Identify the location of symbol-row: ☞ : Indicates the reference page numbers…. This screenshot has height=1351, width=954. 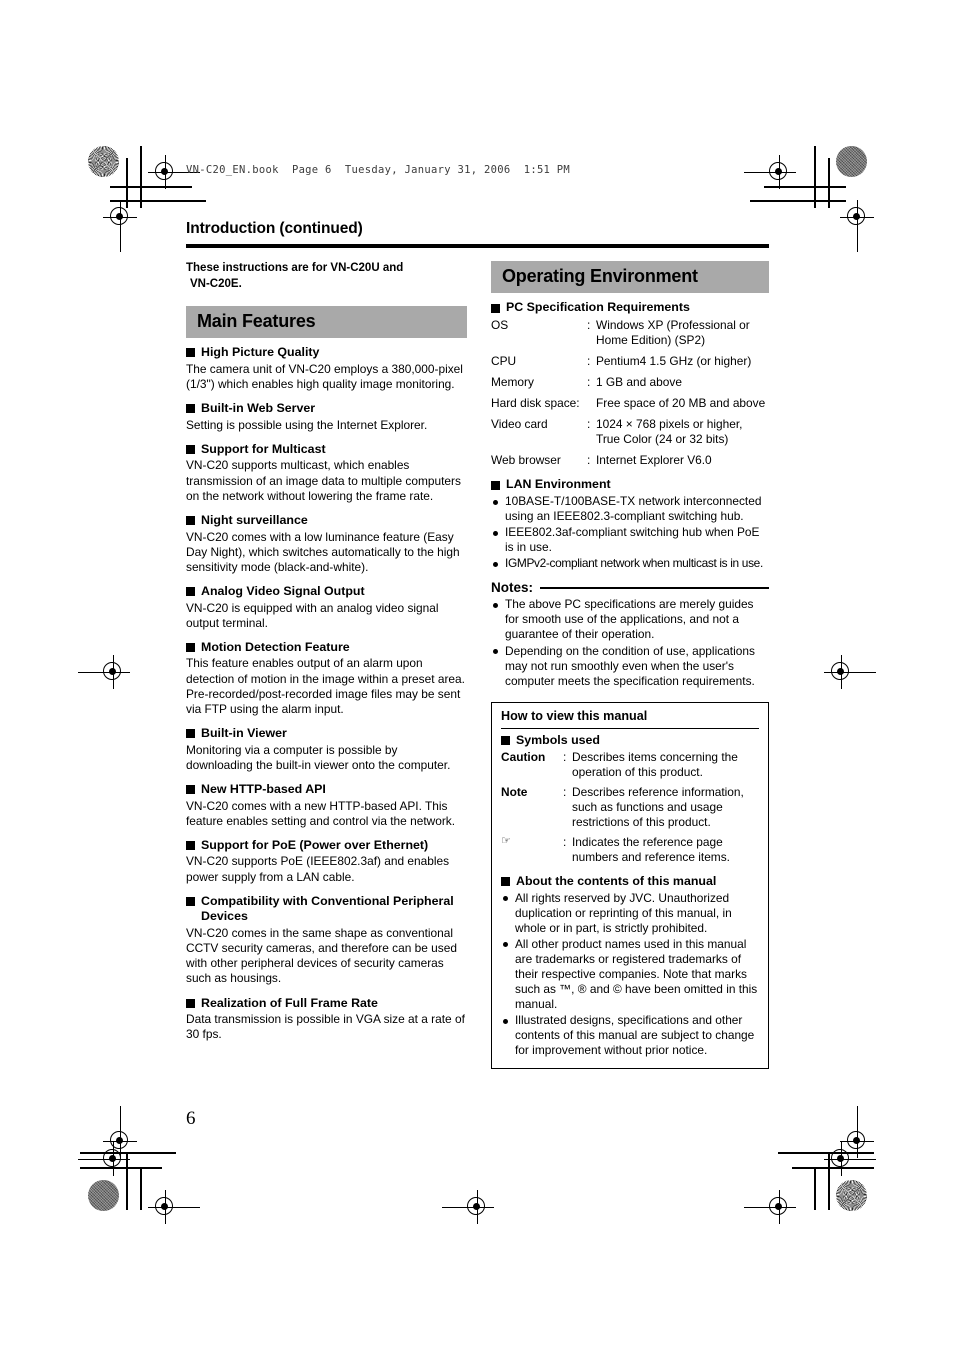
(630, 849).